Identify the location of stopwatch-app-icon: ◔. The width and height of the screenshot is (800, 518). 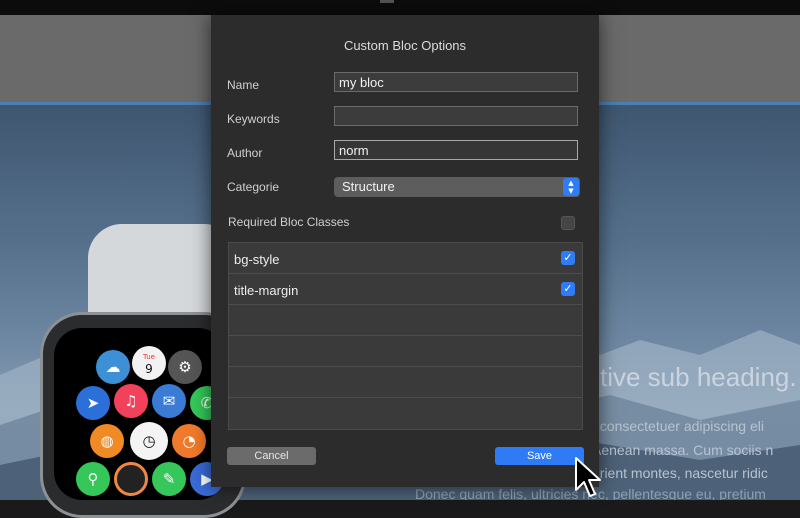
(189, 441).